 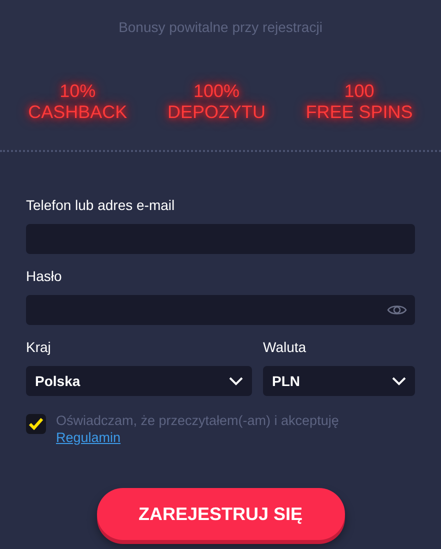 What do you see at coordinates (39, 347) in the screenshot?
I see `field-label: Kraj` at bounding box center [39, 347].